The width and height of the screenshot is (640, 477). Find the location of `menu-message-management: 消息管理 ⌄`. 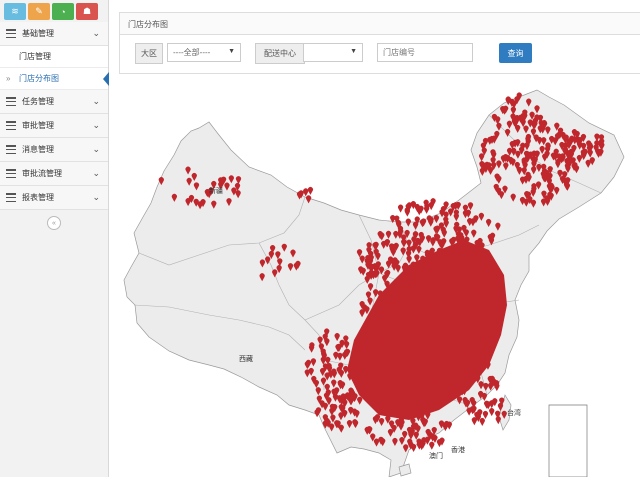

menu-message-management: 消息管理 ⌄ is located at coordinates (54, 150).